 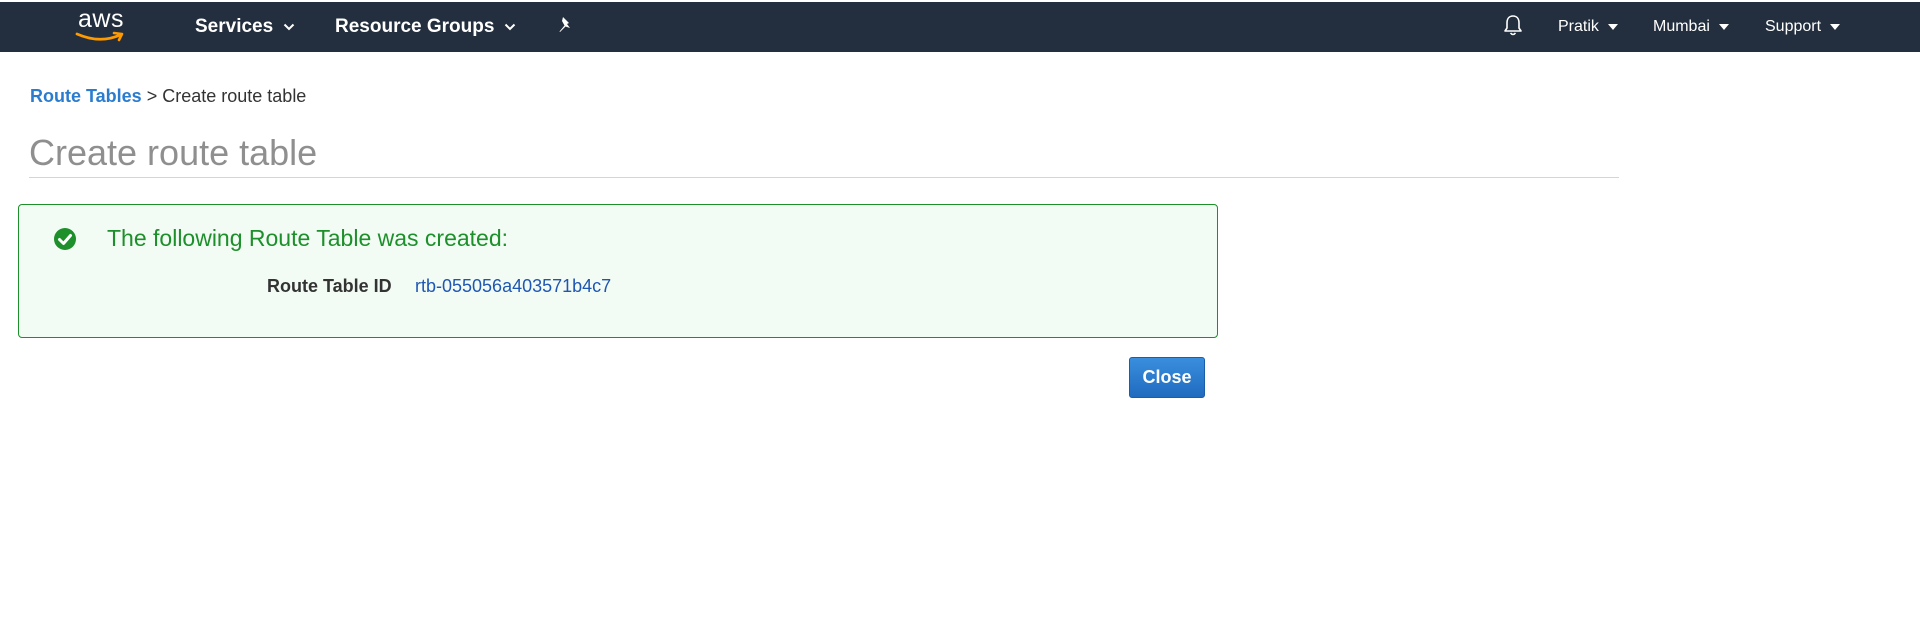 What do you see at coordinates (308, 238) in the screenshot?
I see `success-message: The following Route Table was created:` at bounding box center [308, 238].